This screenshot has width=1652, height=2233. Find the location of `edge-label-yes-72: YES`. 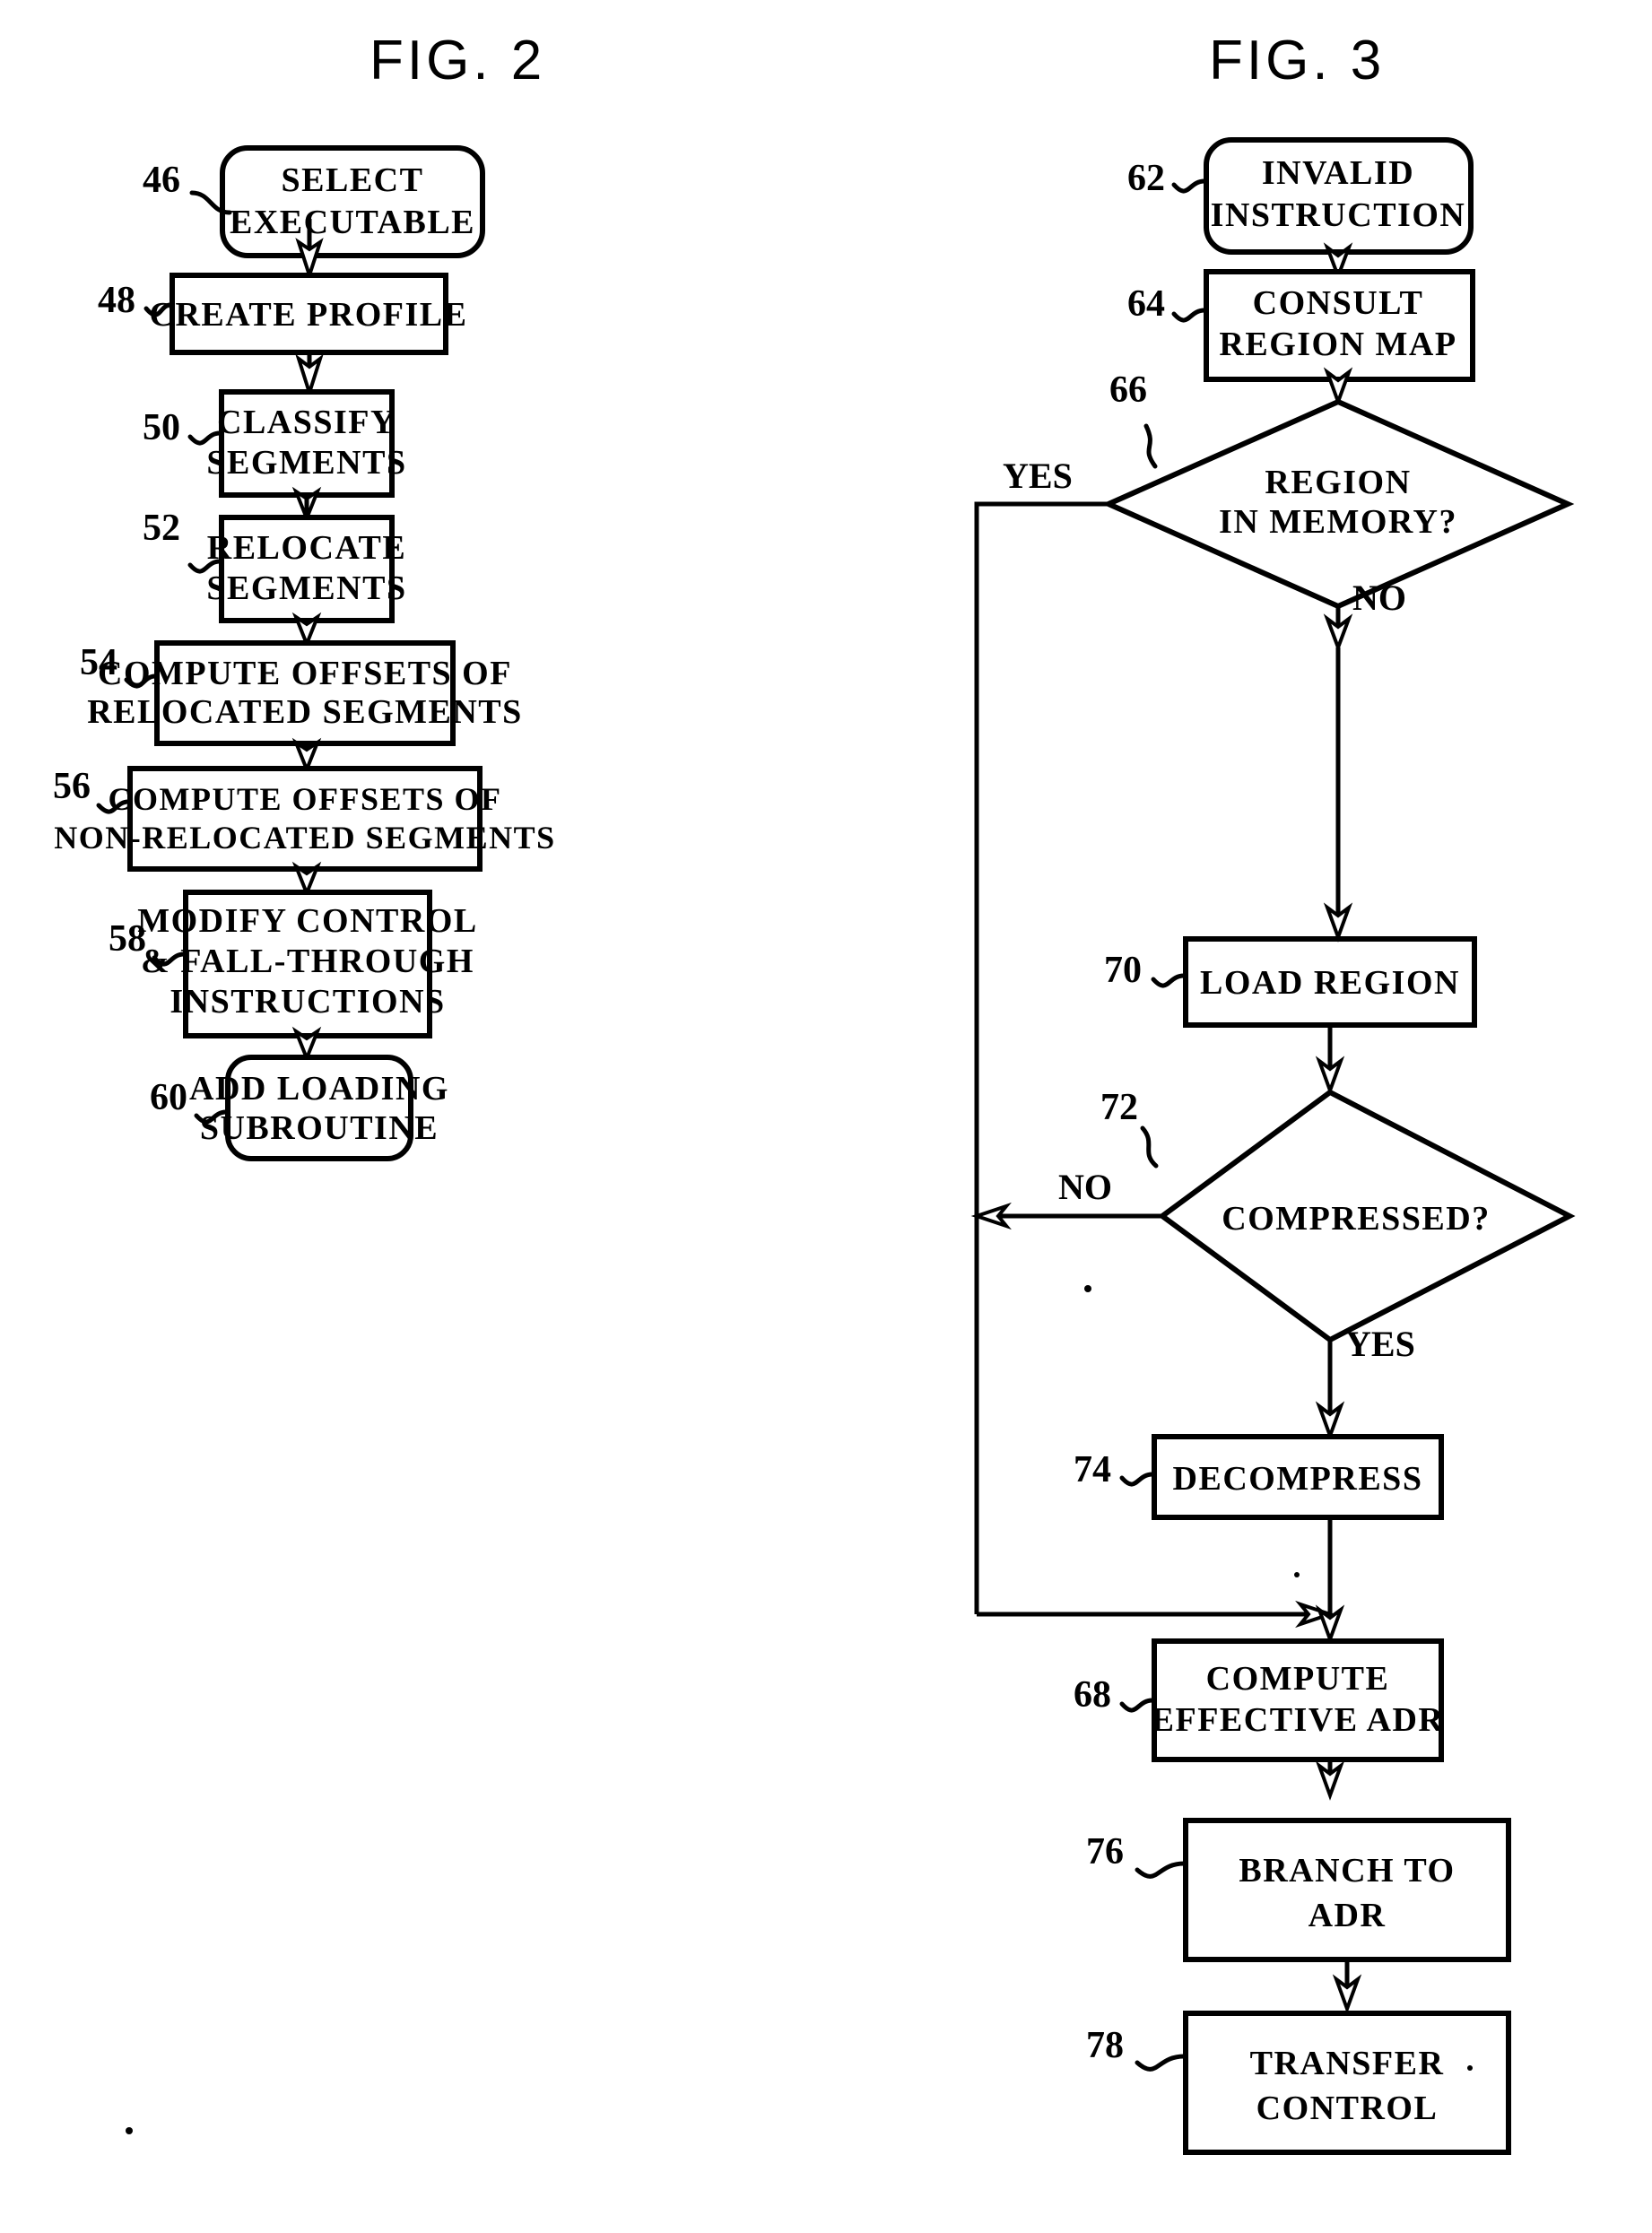

edge-label-yes-72: YES is located at coordinates (1380, 1344).